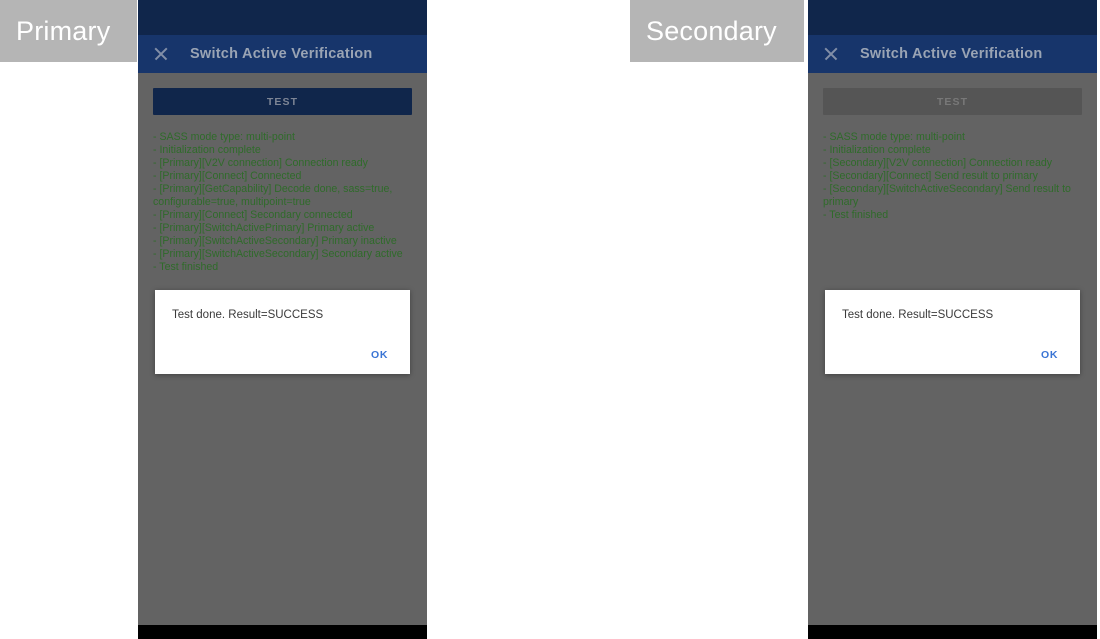 The height and width of the screenshot is (639, 1100). What do you see at coordinates (717, 31) in the screenshot?
I see `role-label-secondary: Secondary` at bounding box center [717, 31].